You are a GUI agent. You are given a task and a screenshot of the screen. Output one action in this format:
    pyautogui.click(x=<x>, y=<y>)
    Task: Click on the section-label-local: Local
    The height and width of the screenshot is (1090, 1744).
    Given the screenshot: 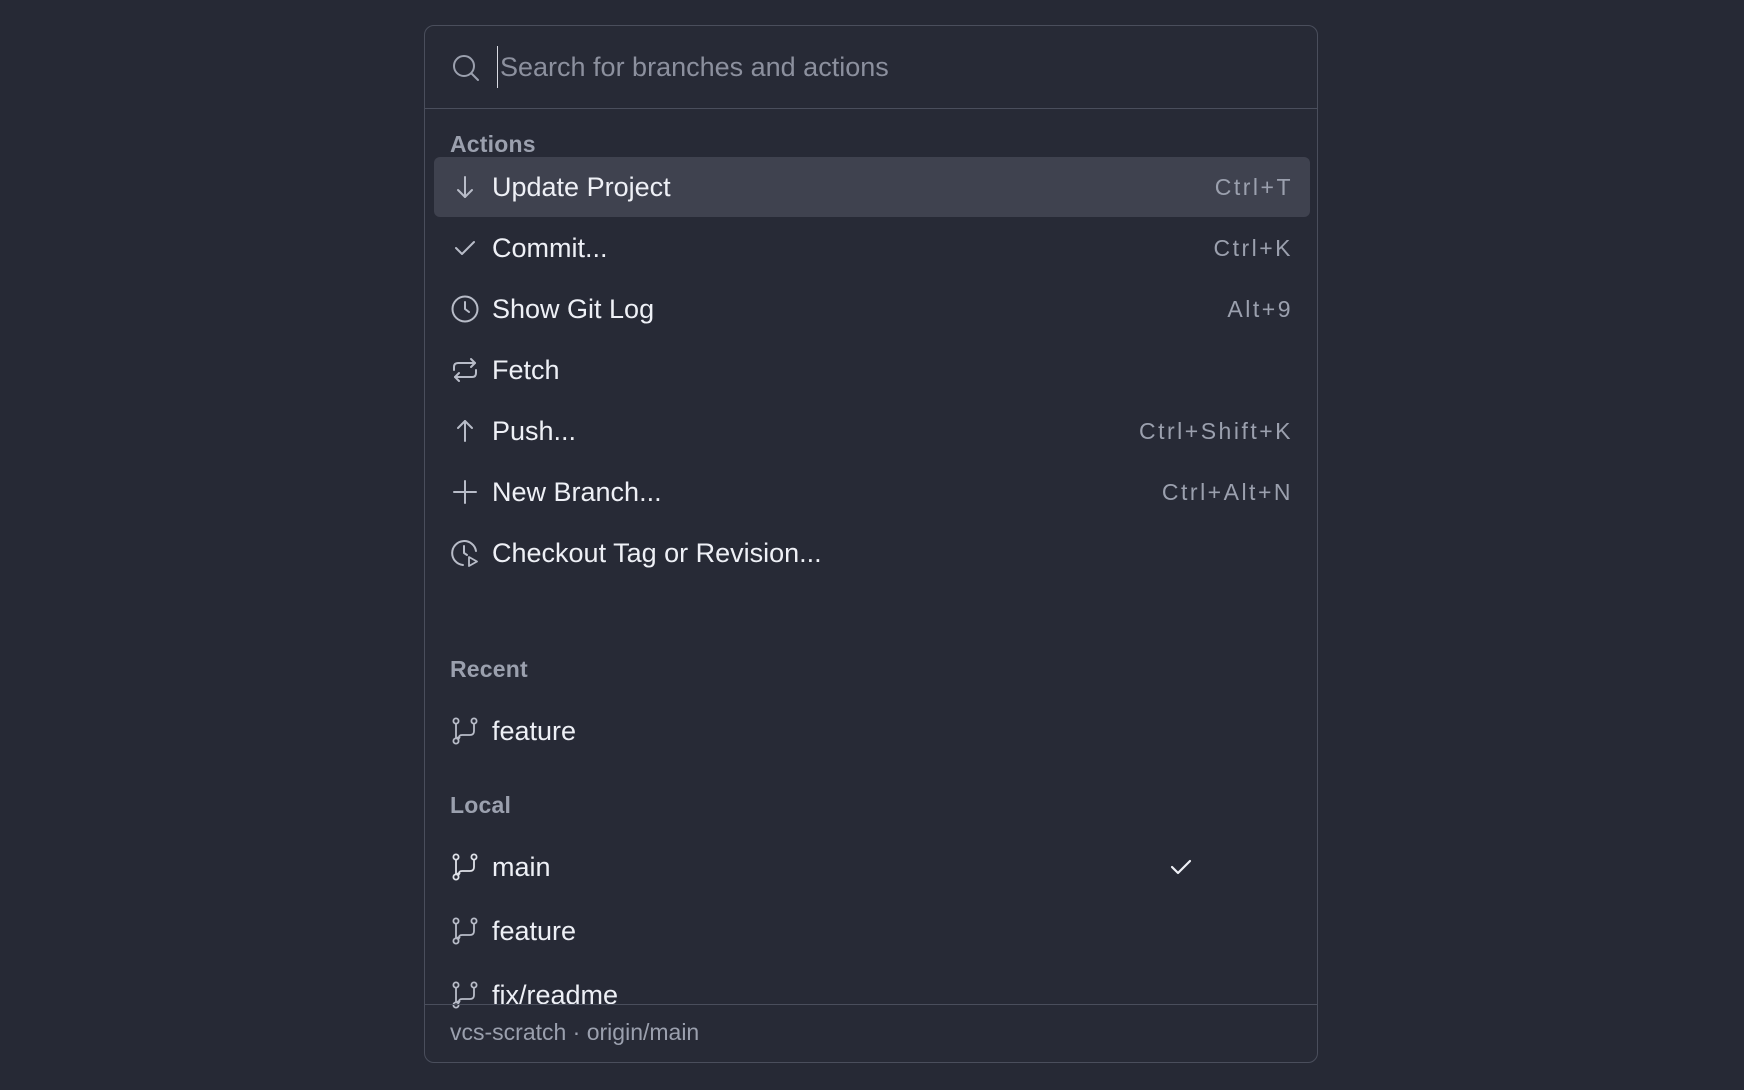 What is the action you would take?
    pyautogui.click(x=481, y=805)
    